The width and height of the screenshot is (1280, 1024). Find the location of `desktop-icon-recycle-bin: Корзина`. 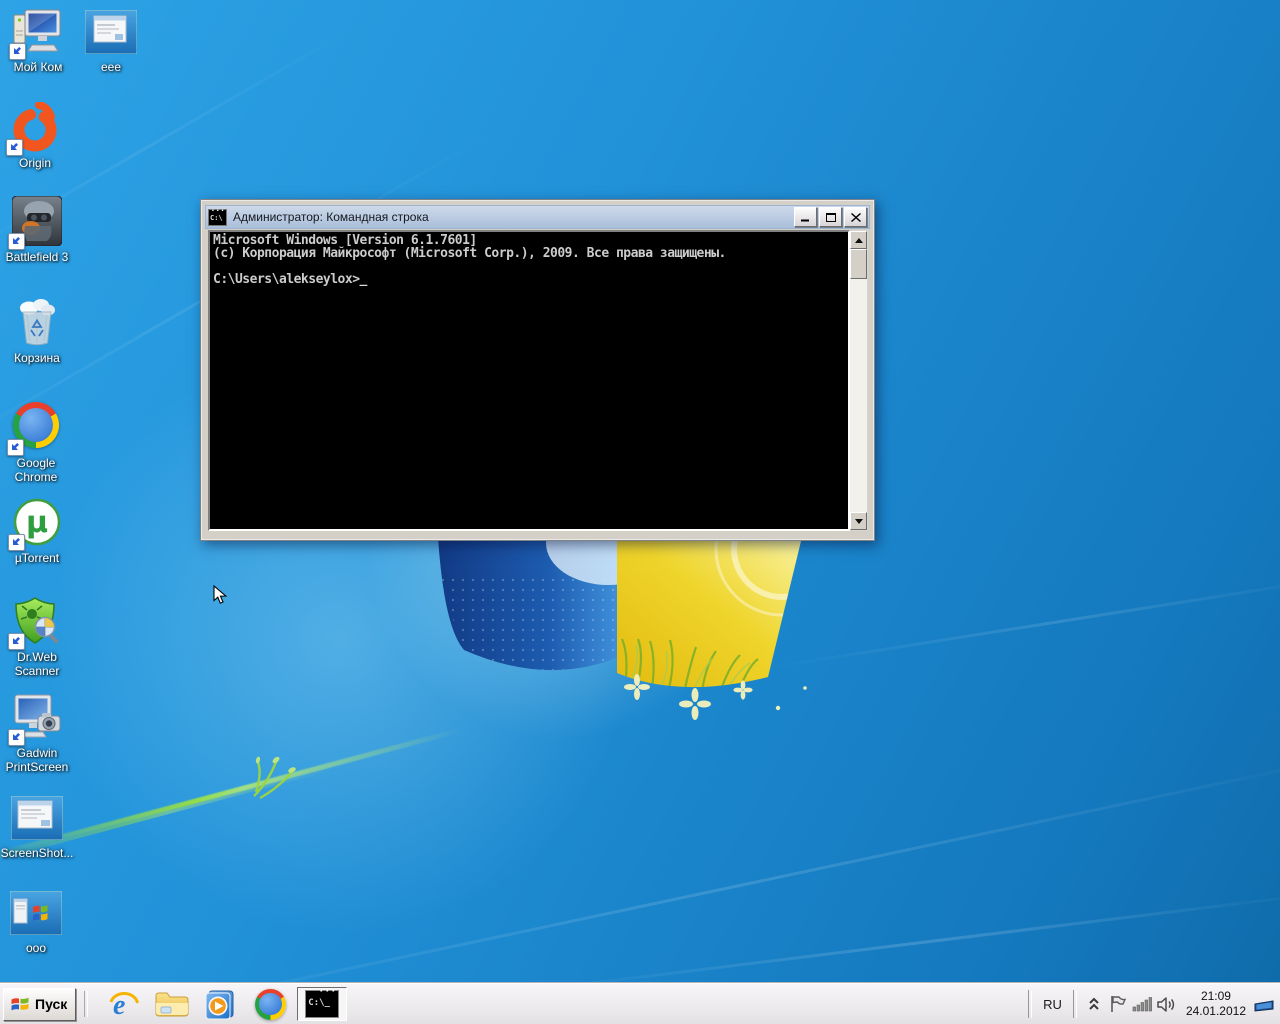

desktop-icon-recycle-bin: Корзина is located at coordinates (37, 331).